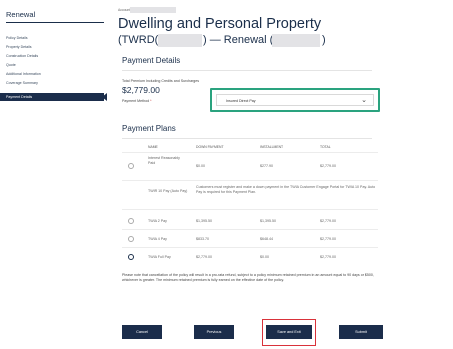  I want to click on column-header-name: NAME, so click(153, 147).